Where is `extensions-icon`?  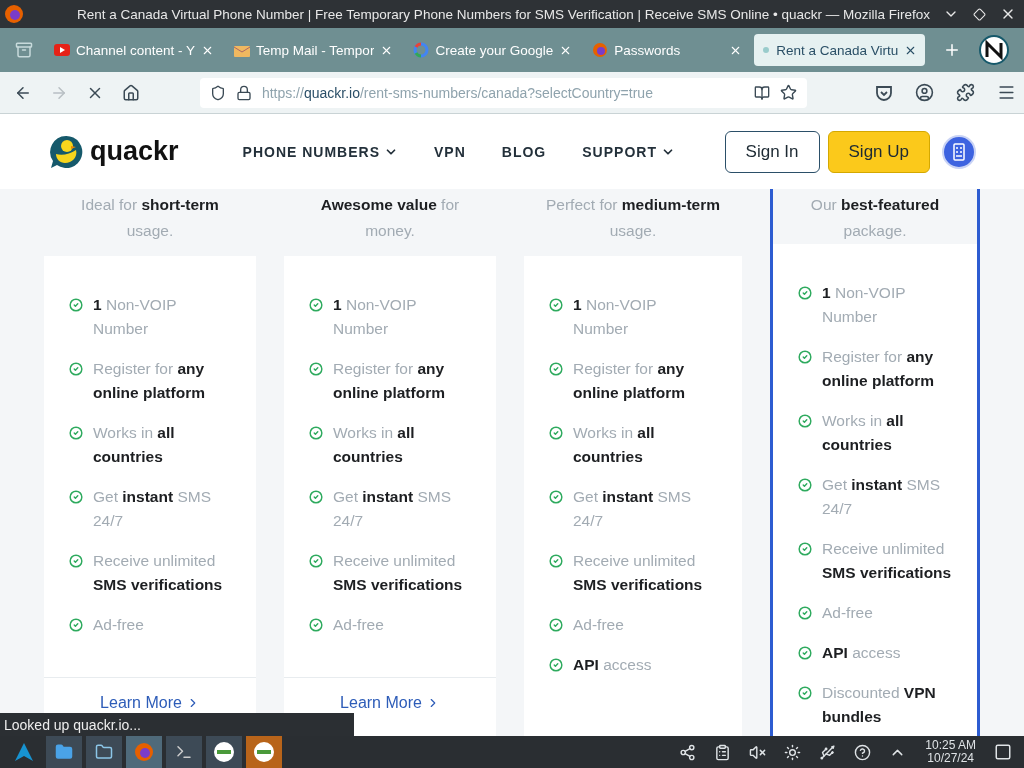
extensions-icon is located at coordinates (966, 92).